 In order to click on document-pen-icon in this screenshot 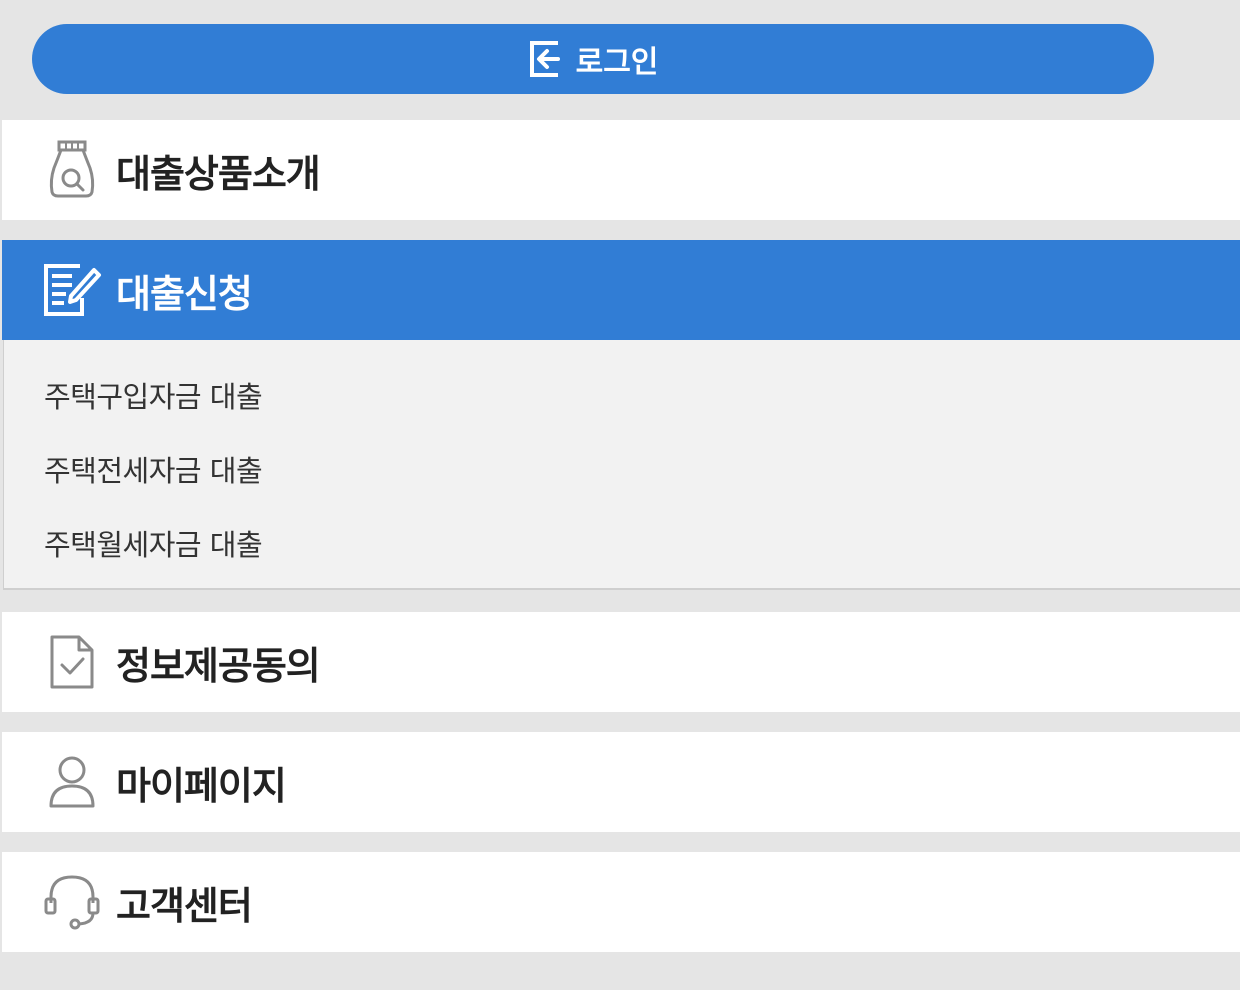, I will do `click(72, 290)`.